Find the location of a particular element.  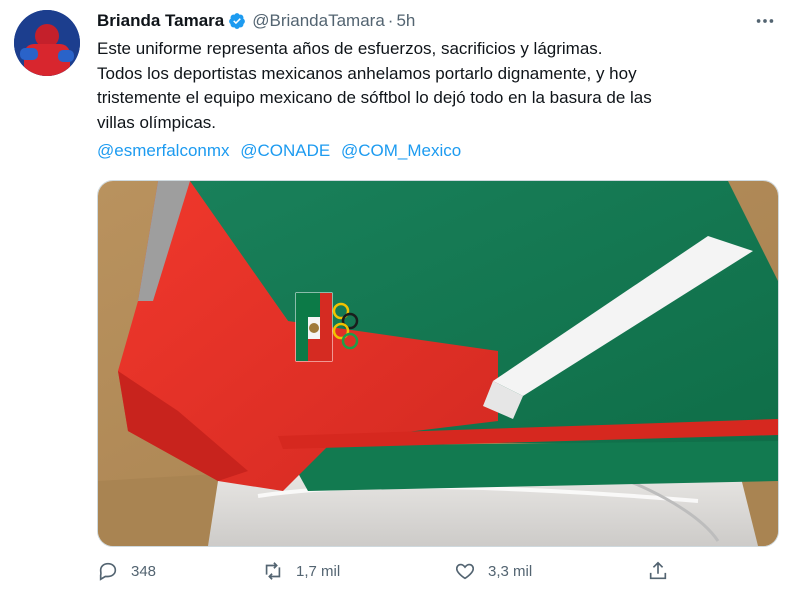

share-button is located at coordinates (664, 571).